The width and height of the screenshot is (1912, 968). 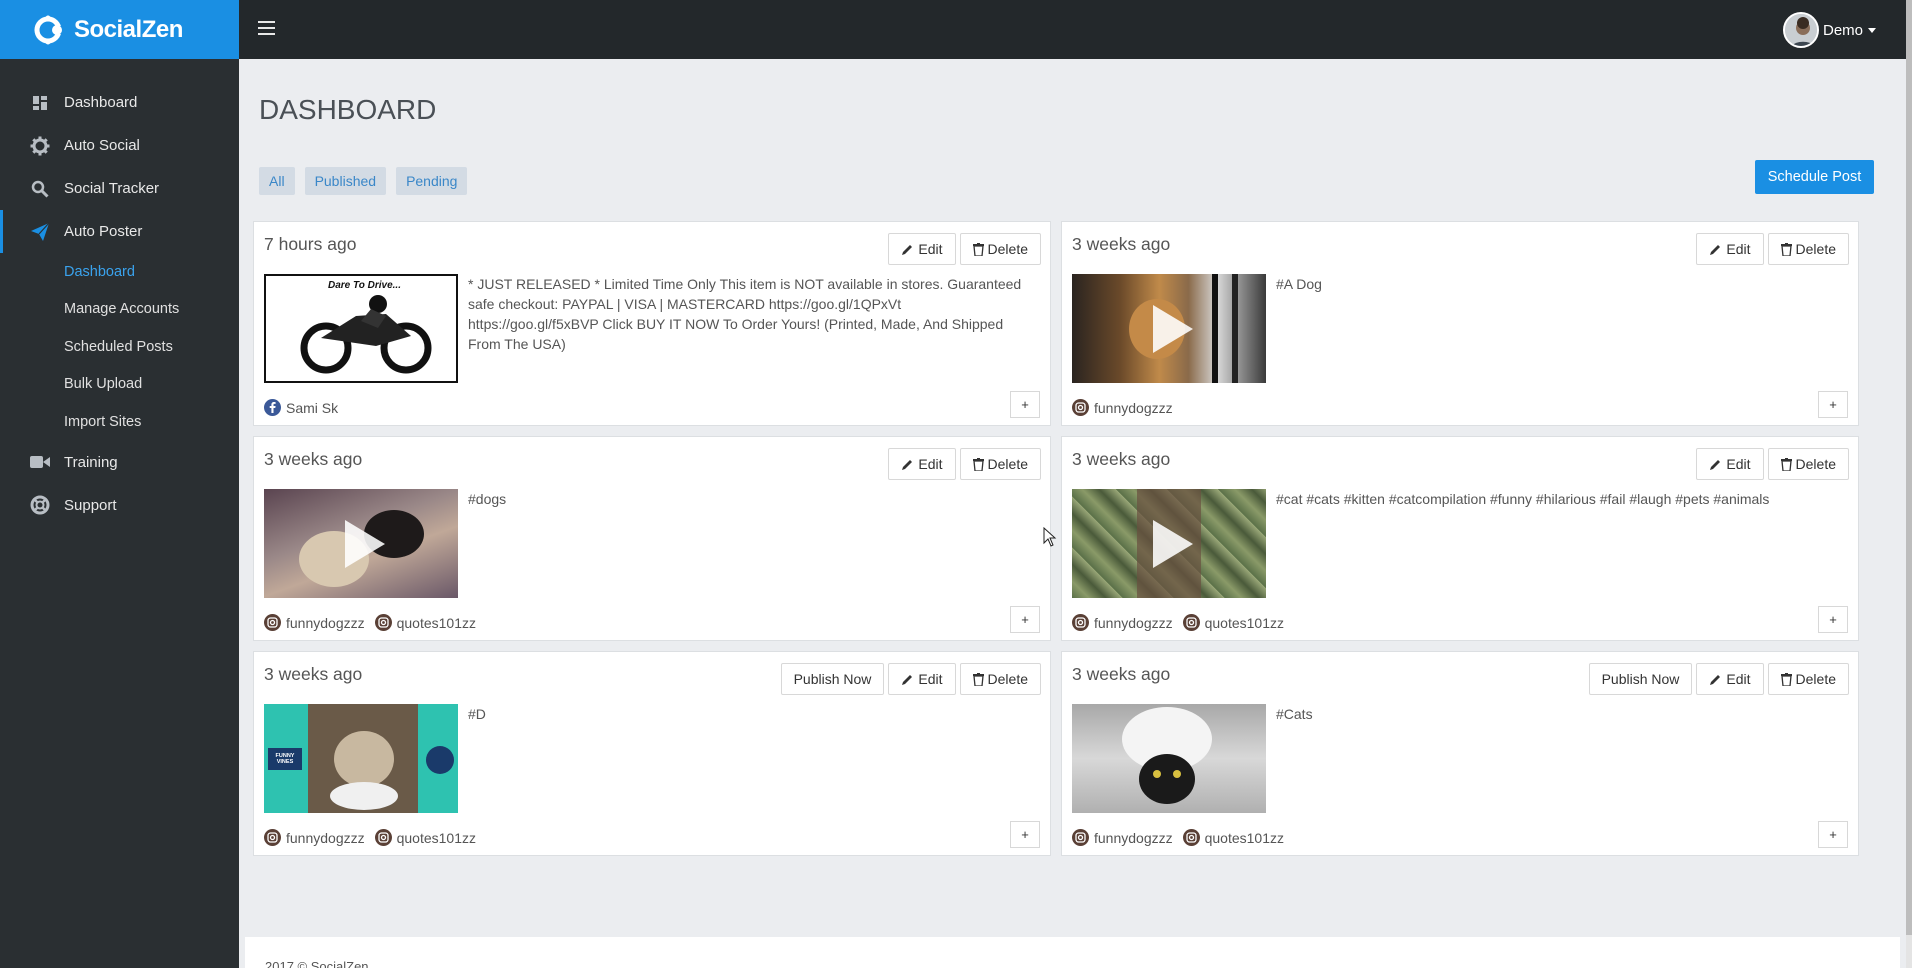 What do you see at coordinates (119, 385) in the screenshot?
I see `submenu-item-bulk-upload: Bulk Upload` at bounding box center [119, 385].